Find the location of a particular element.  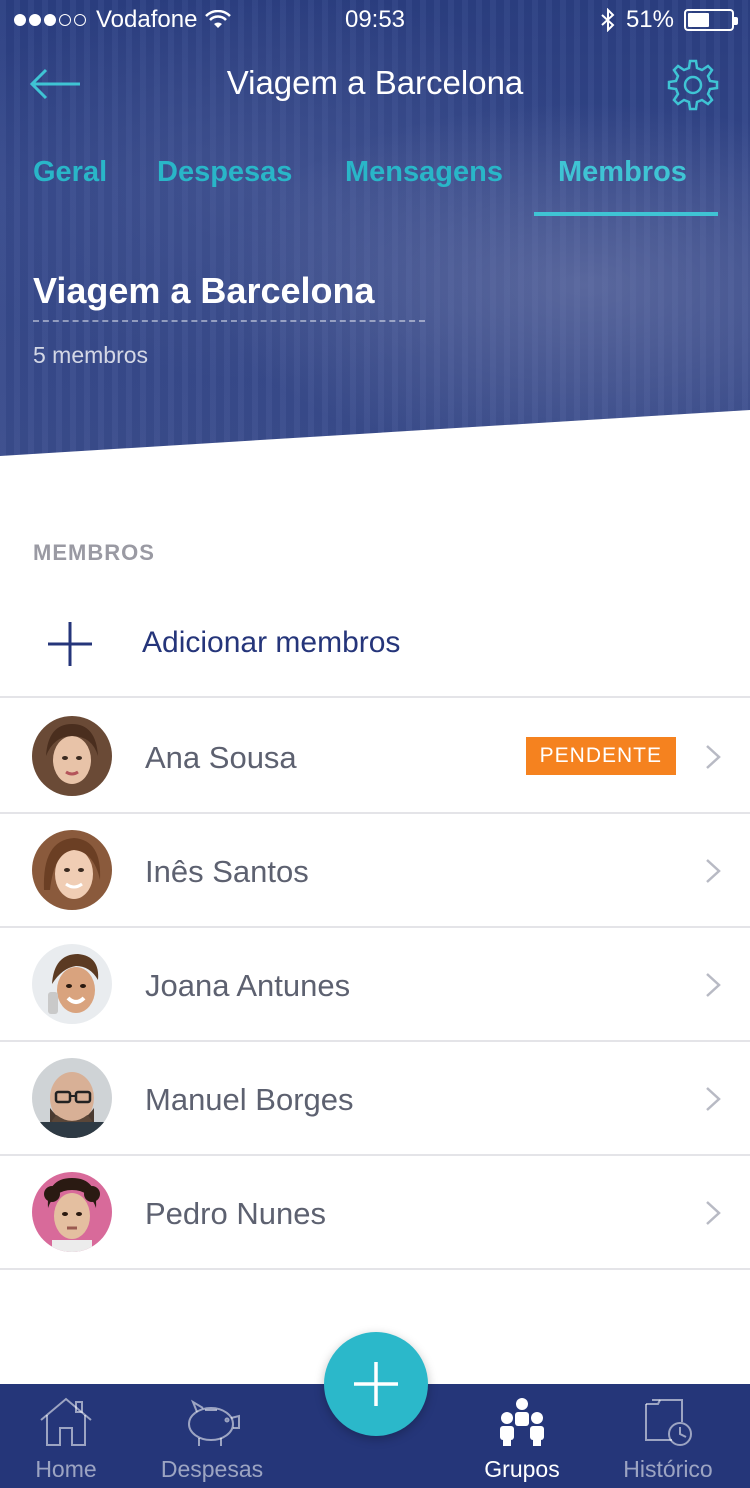

tab-despesas: Despesas is located at coordinates (224, 172).